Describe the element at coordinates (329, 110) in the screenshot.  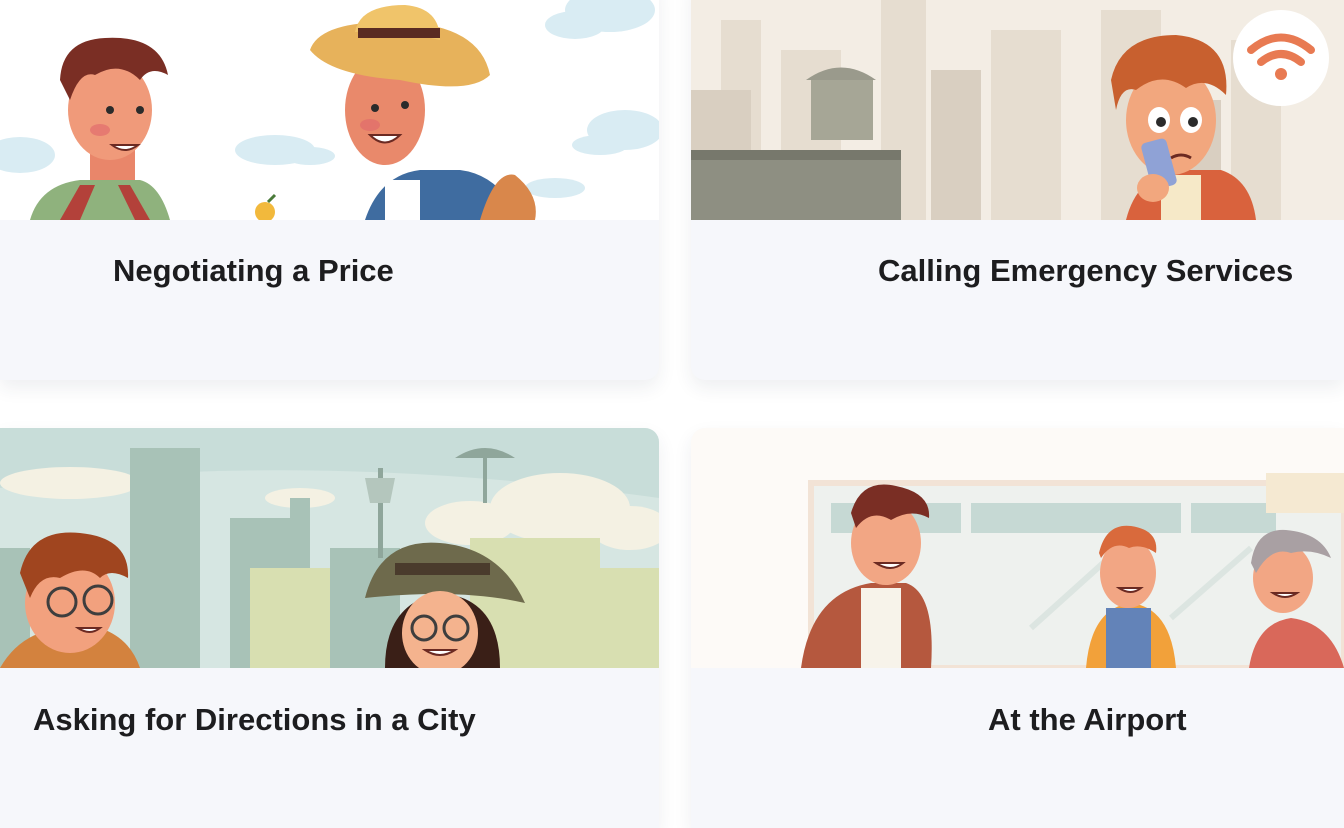
I see `card-illustration-market-travelers` at that location.